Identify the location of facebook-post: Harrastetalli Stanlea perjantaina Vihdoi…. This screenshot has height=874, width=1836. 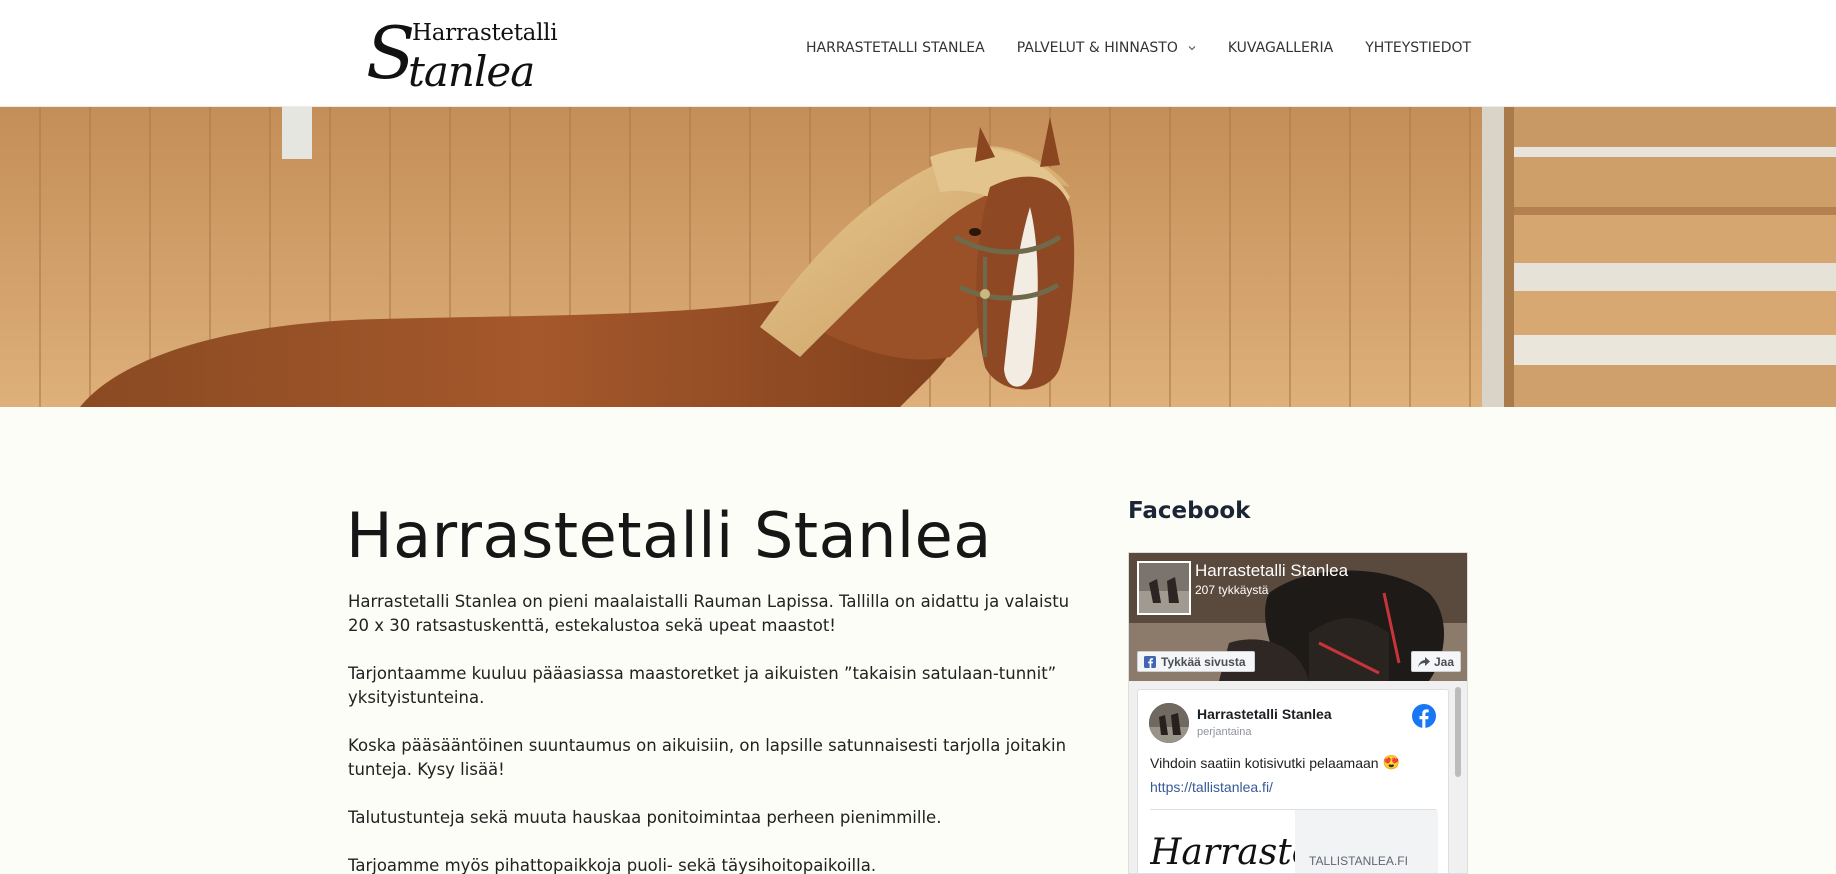
(1293, 781).